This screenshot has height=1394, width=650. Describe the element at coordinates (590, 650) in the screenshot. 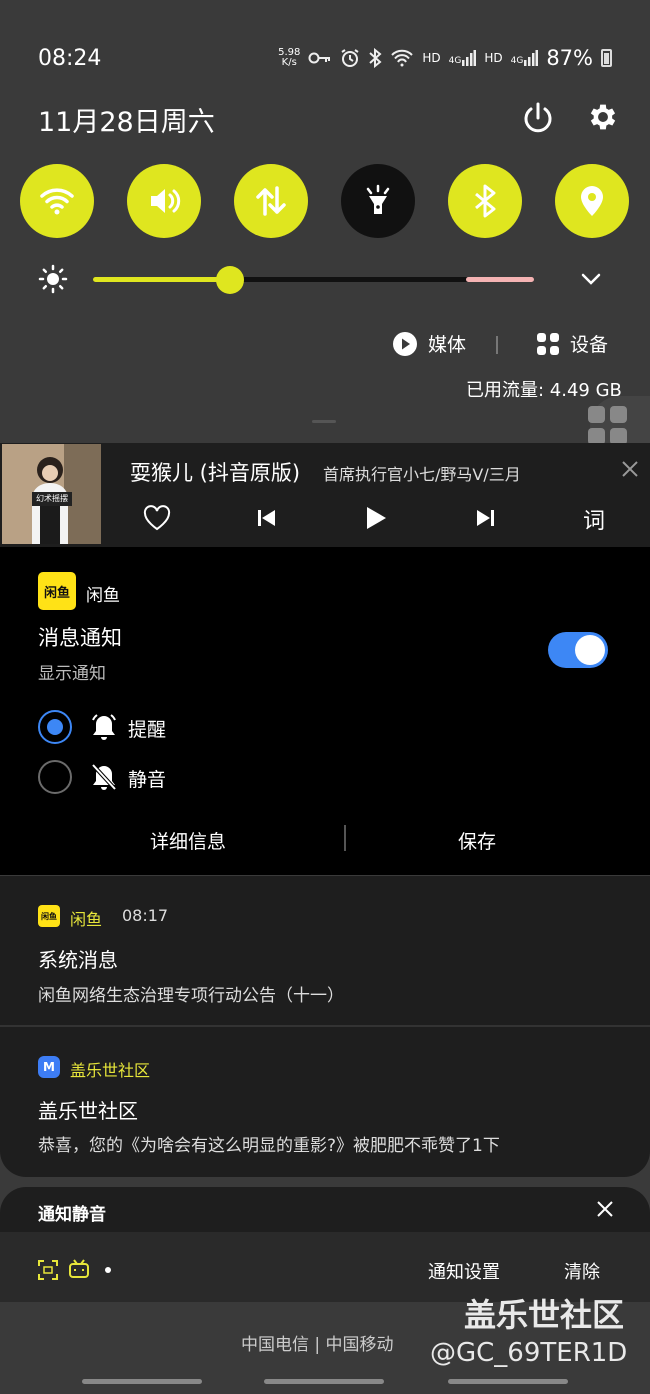

I see `switch-knob` at that location.